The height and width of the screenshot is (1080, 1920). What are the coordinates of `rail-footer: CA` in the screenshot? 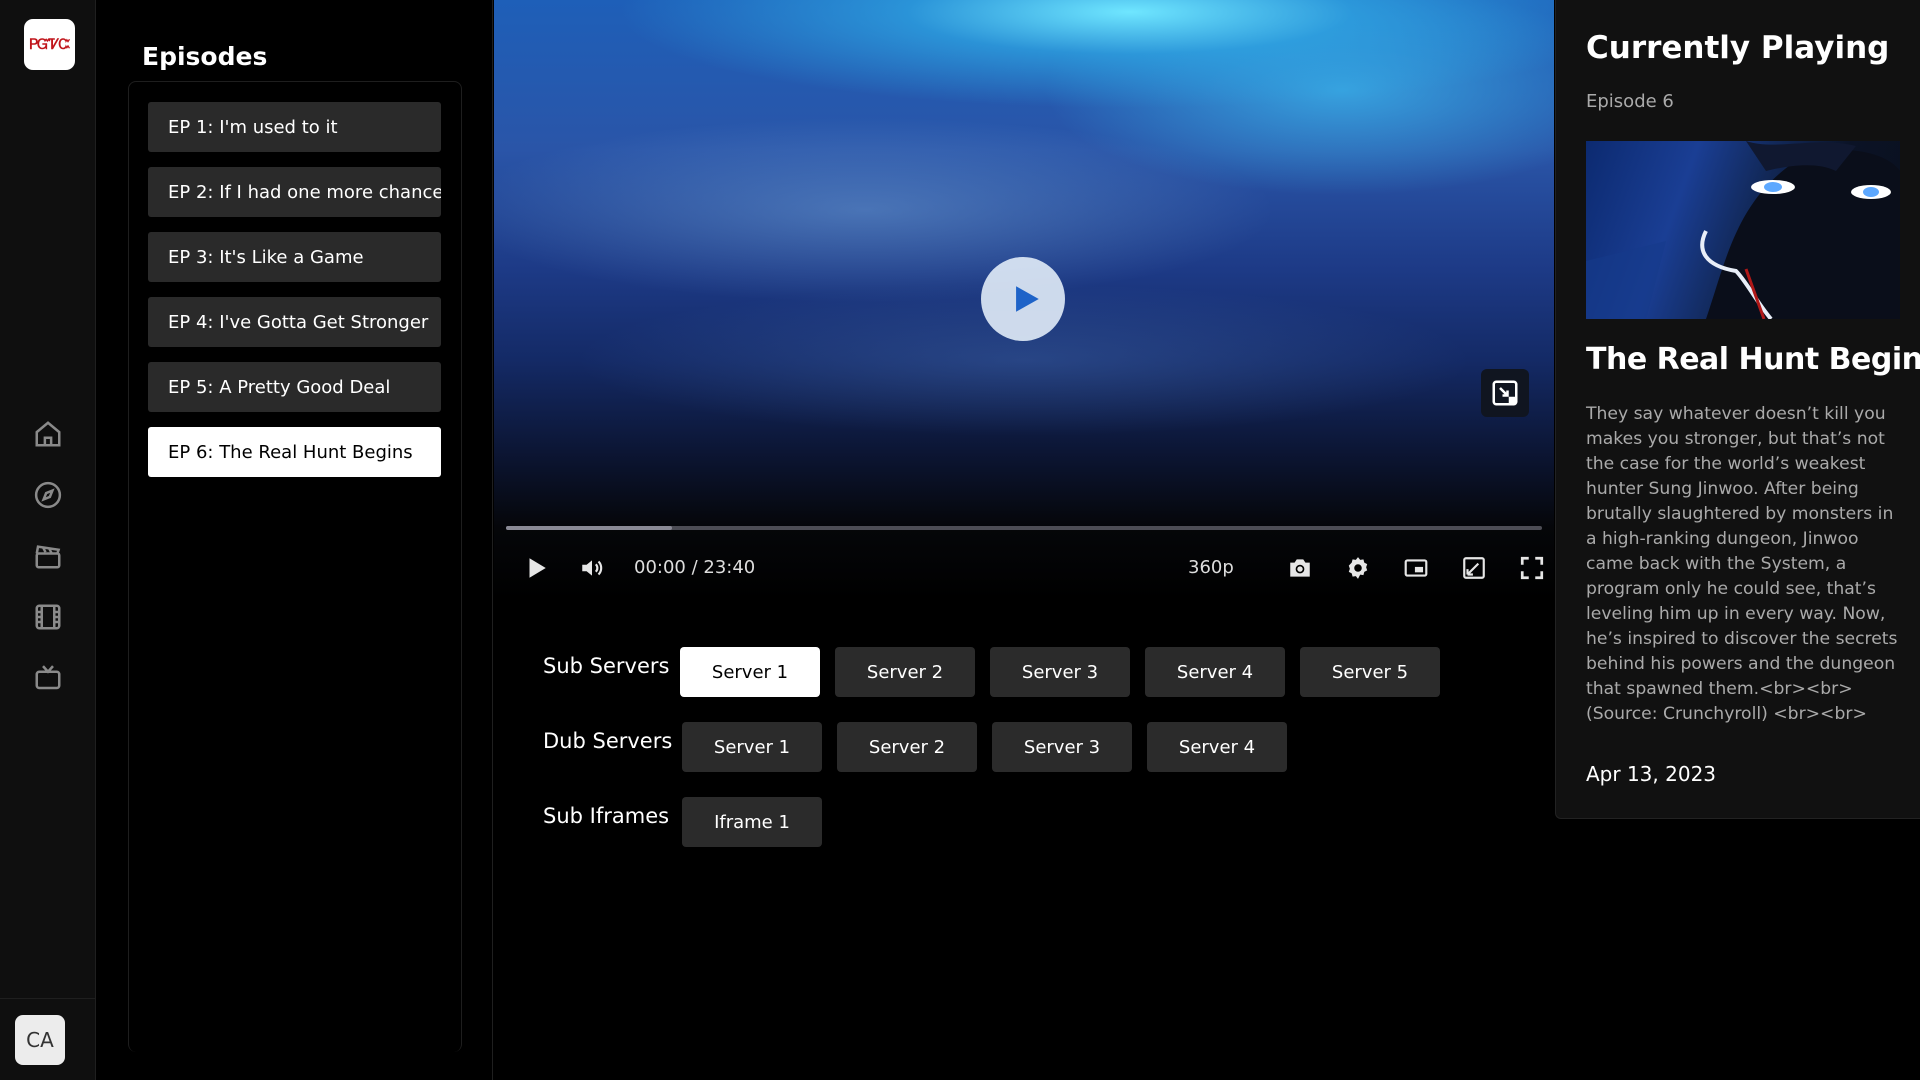 It's located at (48, 1039).